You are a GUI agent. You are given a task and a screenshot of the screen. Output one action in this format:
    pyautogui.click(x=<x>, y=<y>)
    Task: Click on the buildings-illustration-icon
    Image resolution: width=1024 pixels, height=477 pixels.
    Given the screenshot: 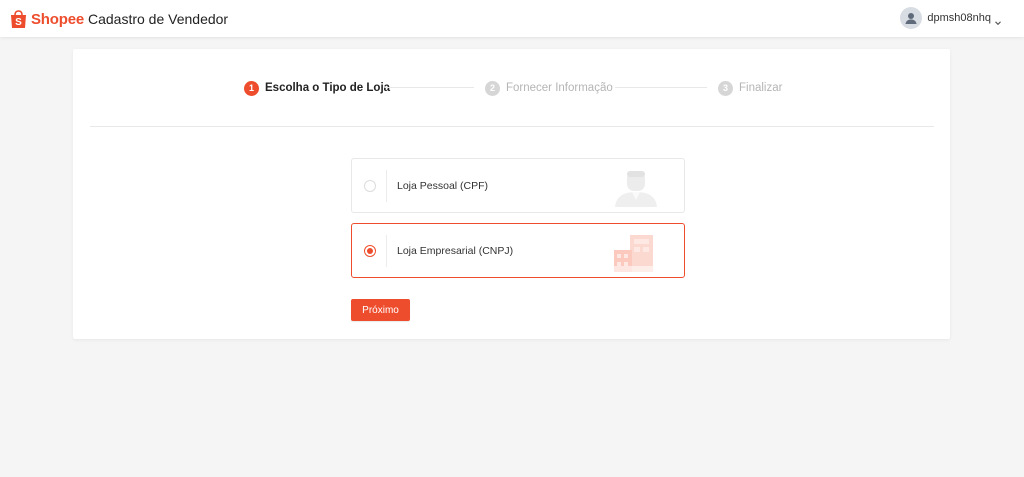 What is the action you would take?
    pyautogui.click(x=636, y=254)
    